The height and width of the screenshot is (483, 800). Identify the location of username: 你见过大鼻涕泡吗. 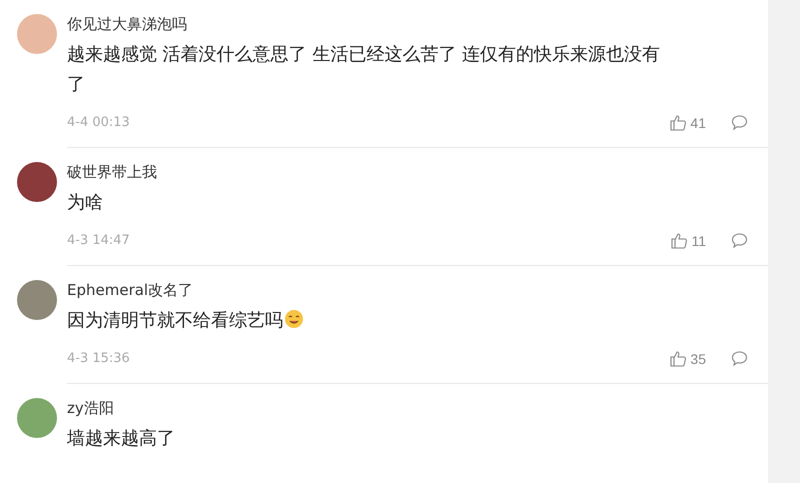
(407, 24).